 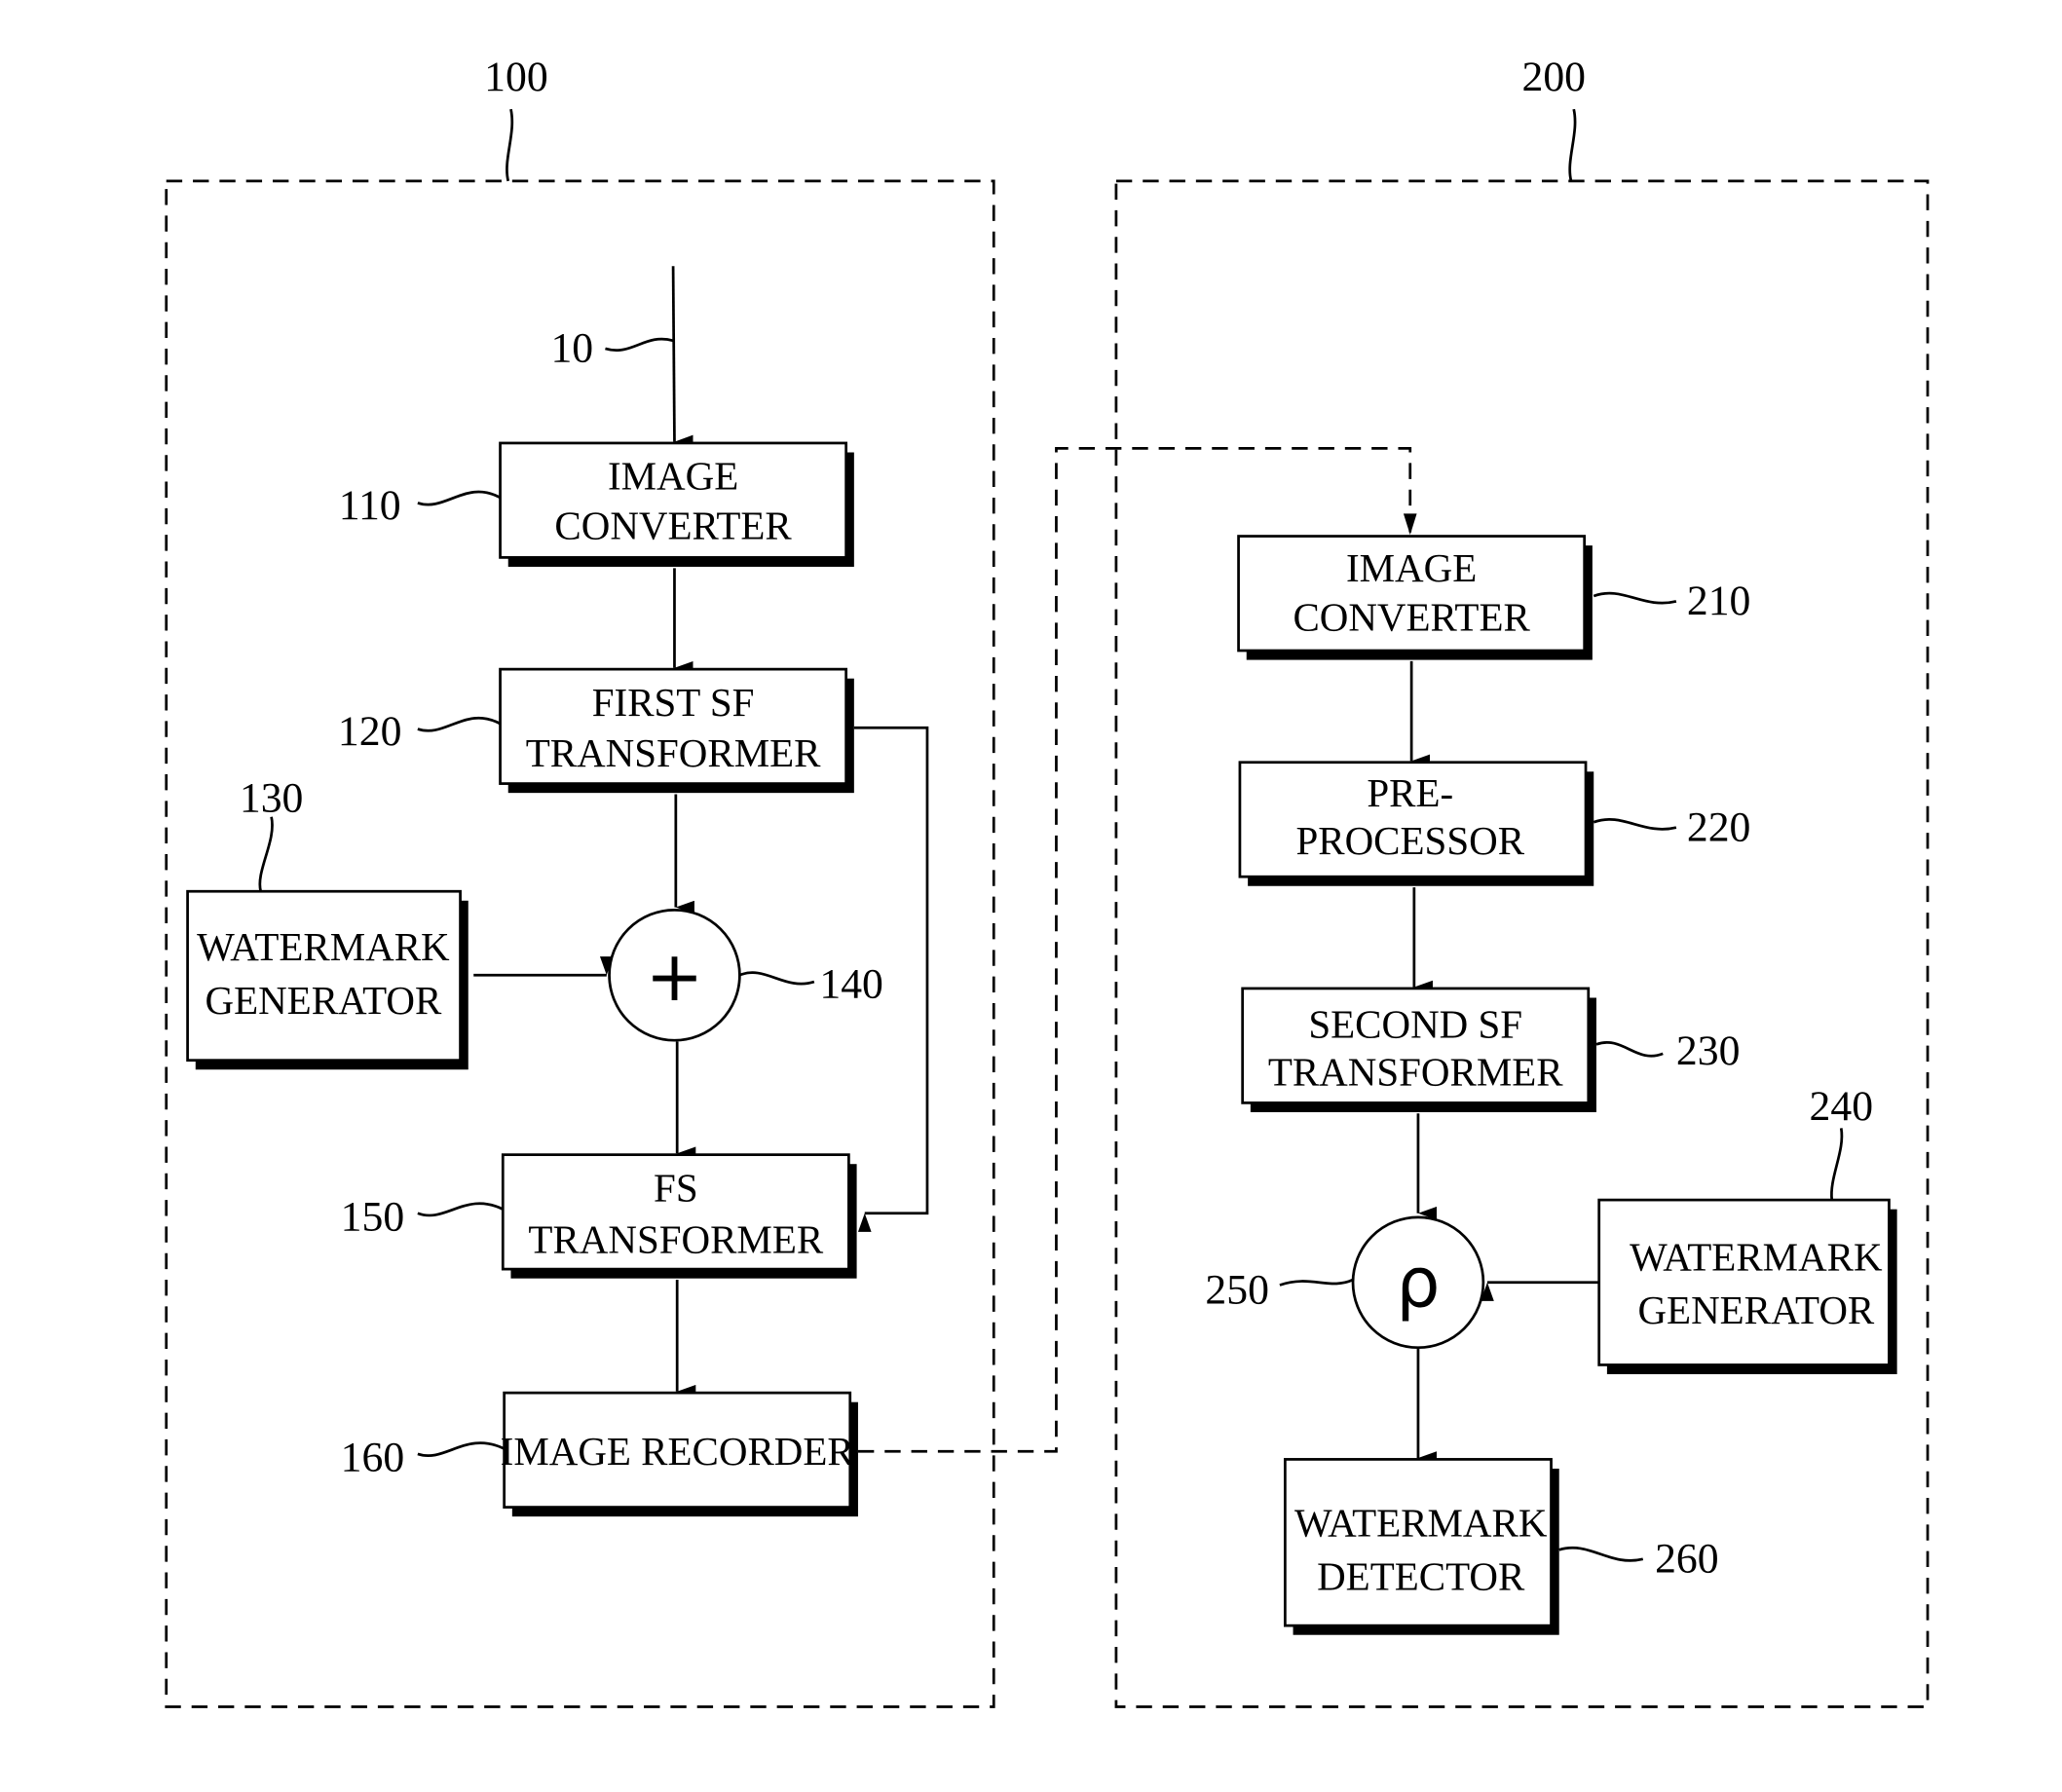 What do you see at coordinates (373, 1217) in the screenshot?
I see `ref-label-150: 150` at bounding box center [373, 1217].